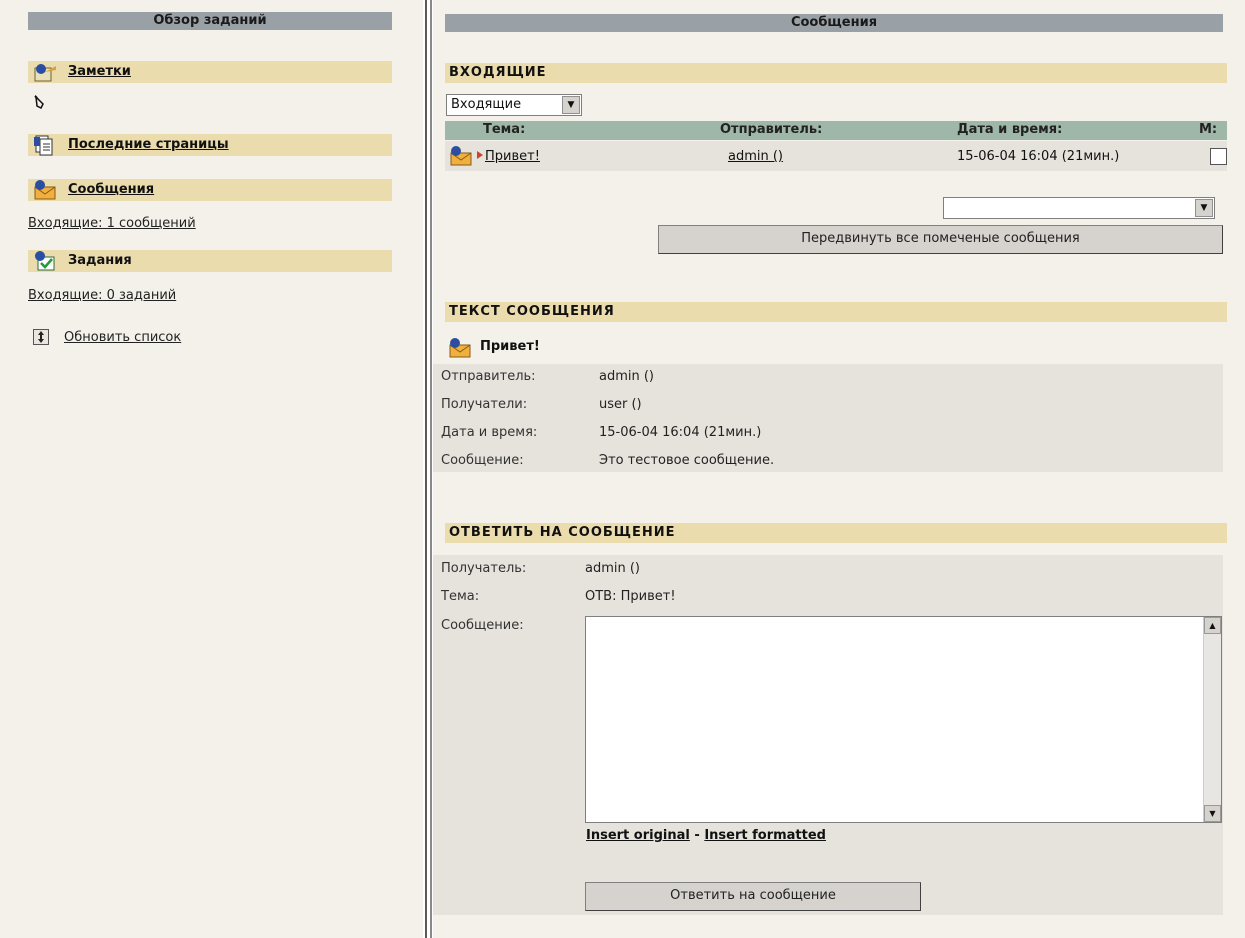 The height and width of the screenshot is (938, 1245). What do you see at coordinates (836, 130) in the screenshot?
I see `message-list-header: Тема: Отправитель: Дата и время: М:` at bounding box center [836, 130].